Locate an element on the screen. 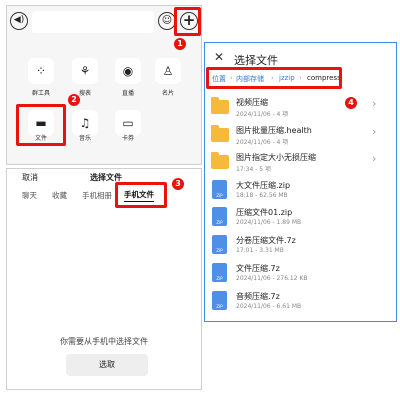  step-badge-3: 3 is located at coordinates (178, 184).